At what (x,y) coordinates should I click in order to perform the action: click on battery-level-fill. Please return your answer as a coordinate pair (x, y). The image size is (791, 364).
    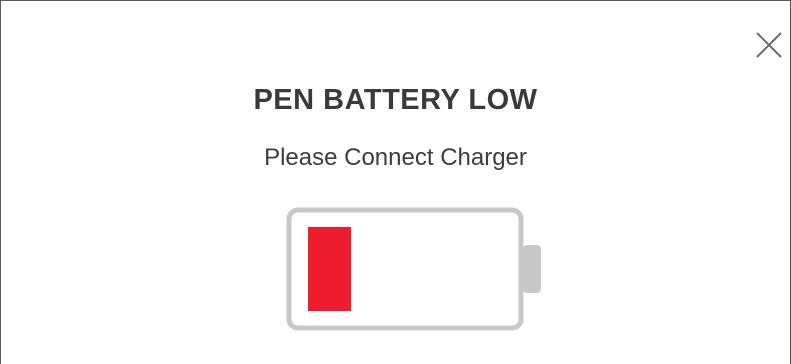
    Looking at the image, I should click on (330, 269).